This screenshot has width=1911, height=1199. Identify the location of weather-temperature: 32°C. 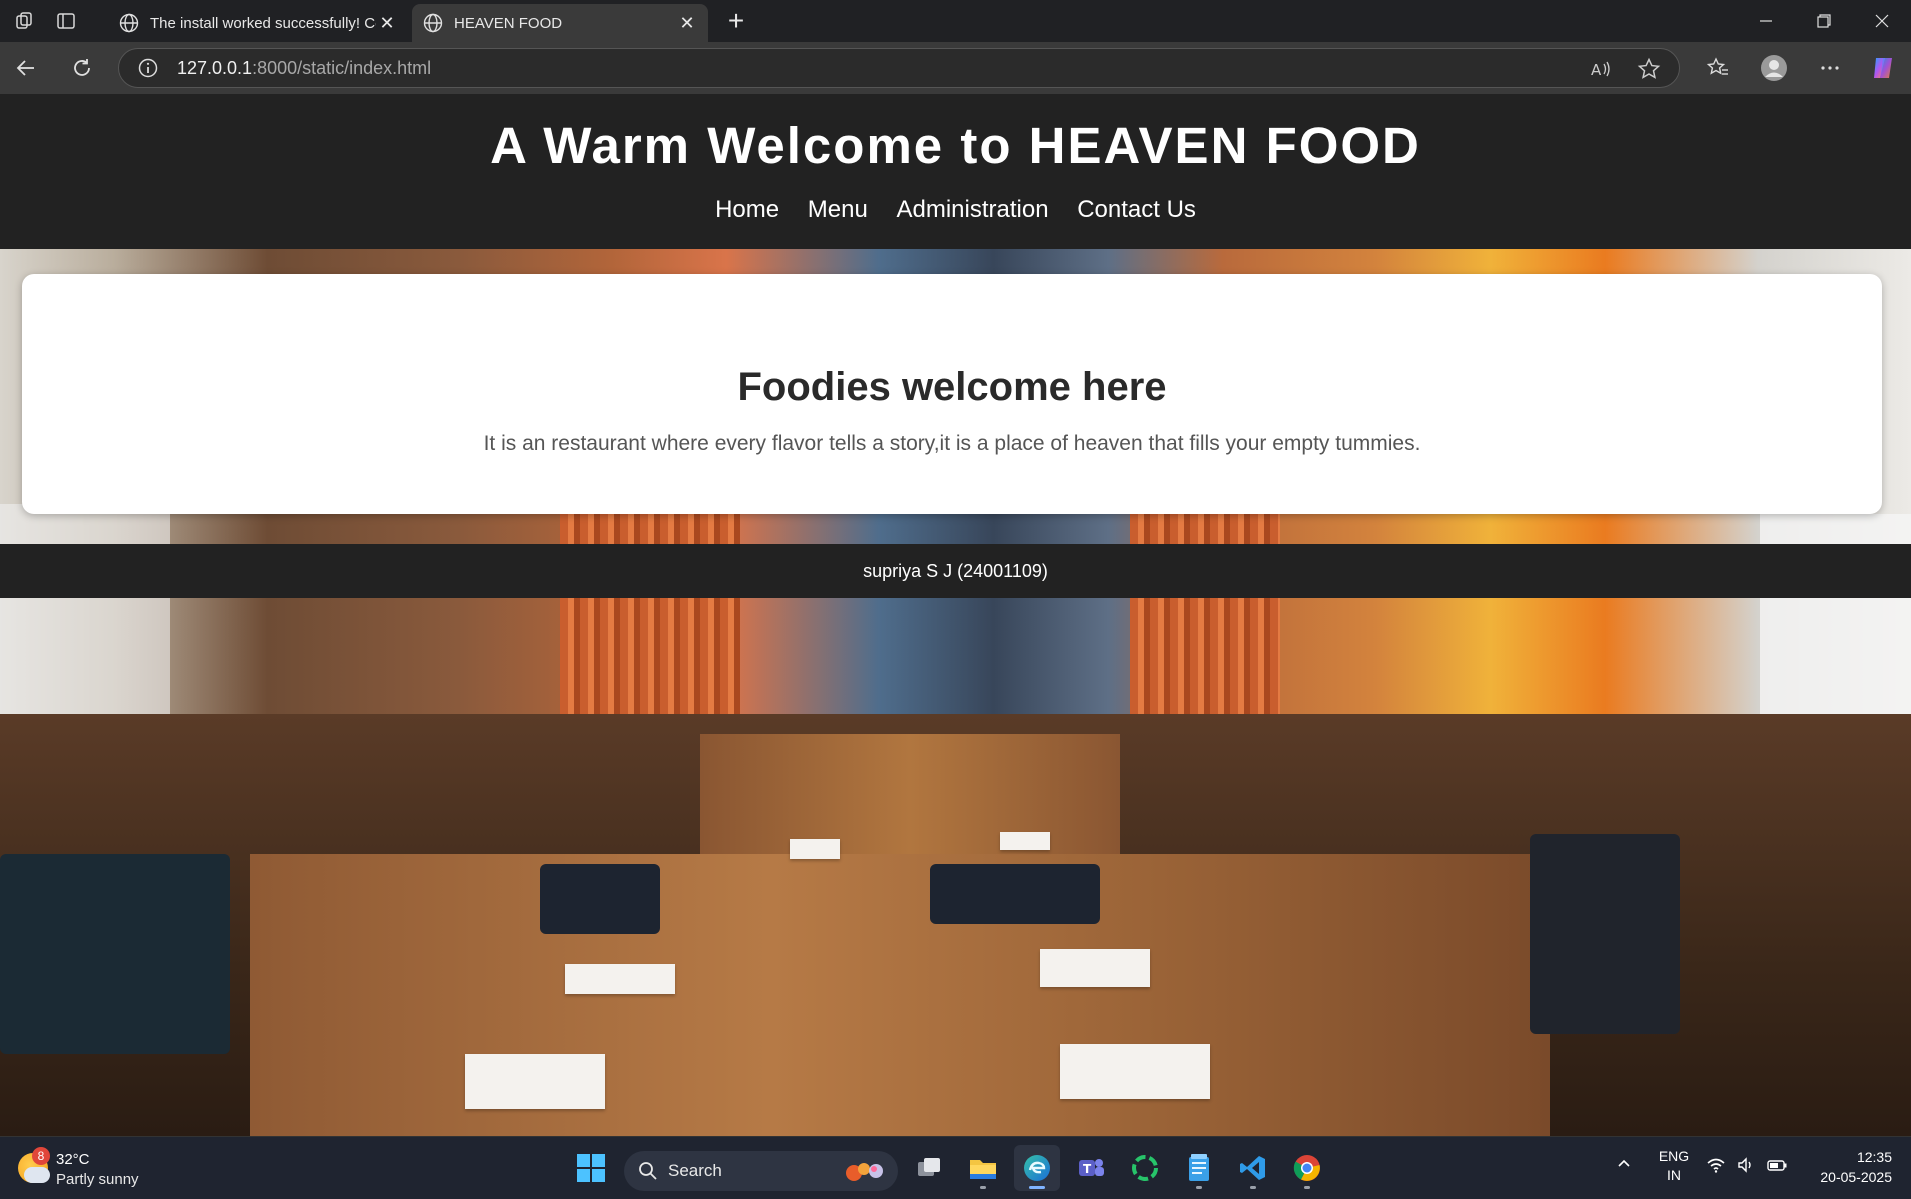
(73, 1159).